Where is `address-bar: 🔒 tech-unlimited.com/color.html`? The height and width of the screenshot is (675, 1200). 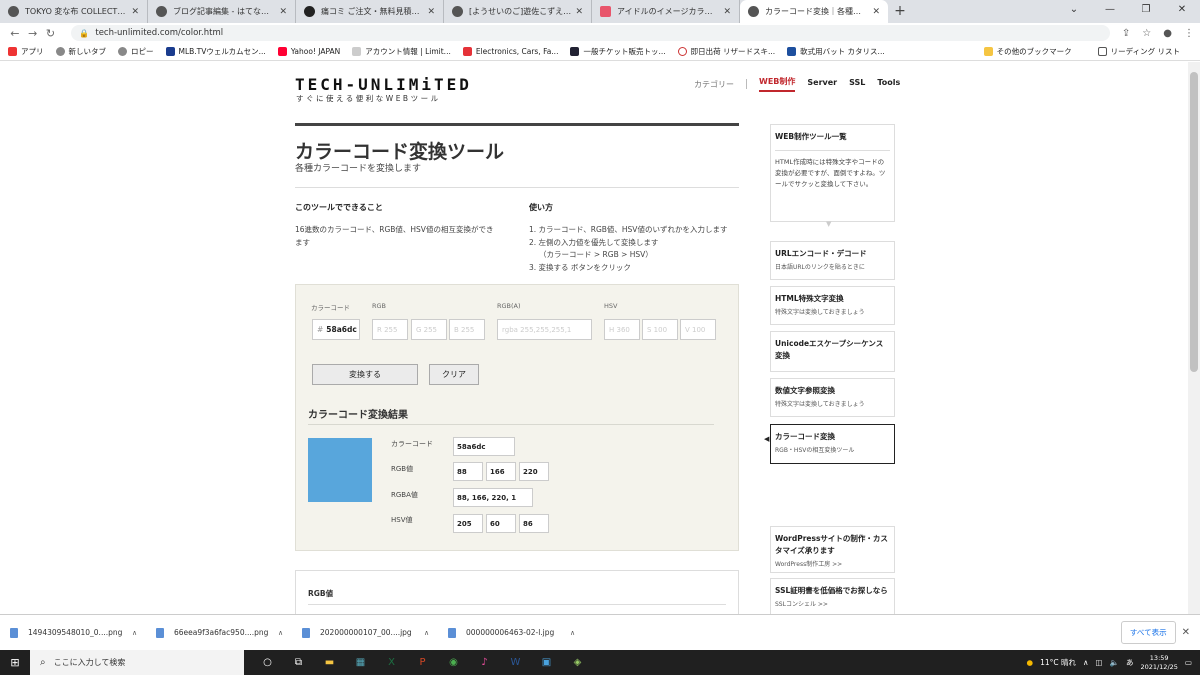 address-bar: 🔒 tech-unlimited.com/color.html is located at coordinates (590, 33).